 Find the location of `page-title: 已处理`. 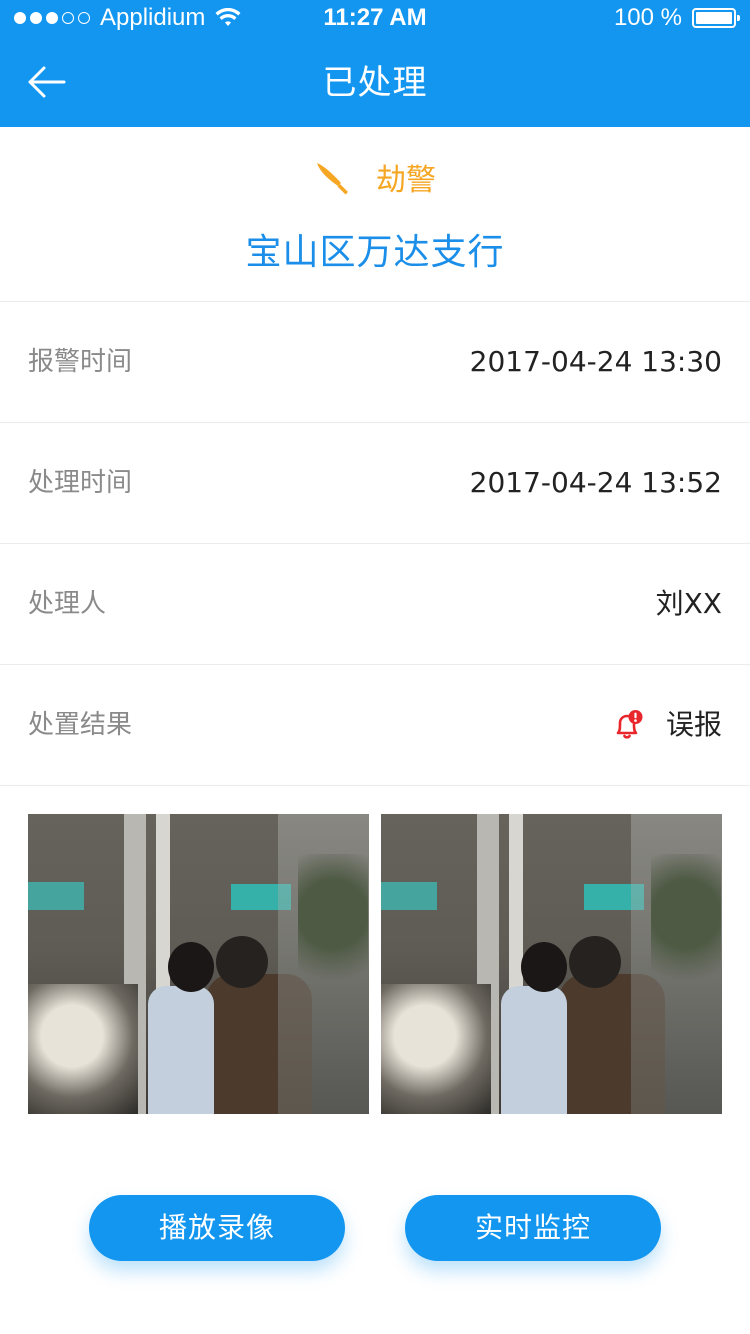

page-title: 已处理 is located at coordinates (375, 83).